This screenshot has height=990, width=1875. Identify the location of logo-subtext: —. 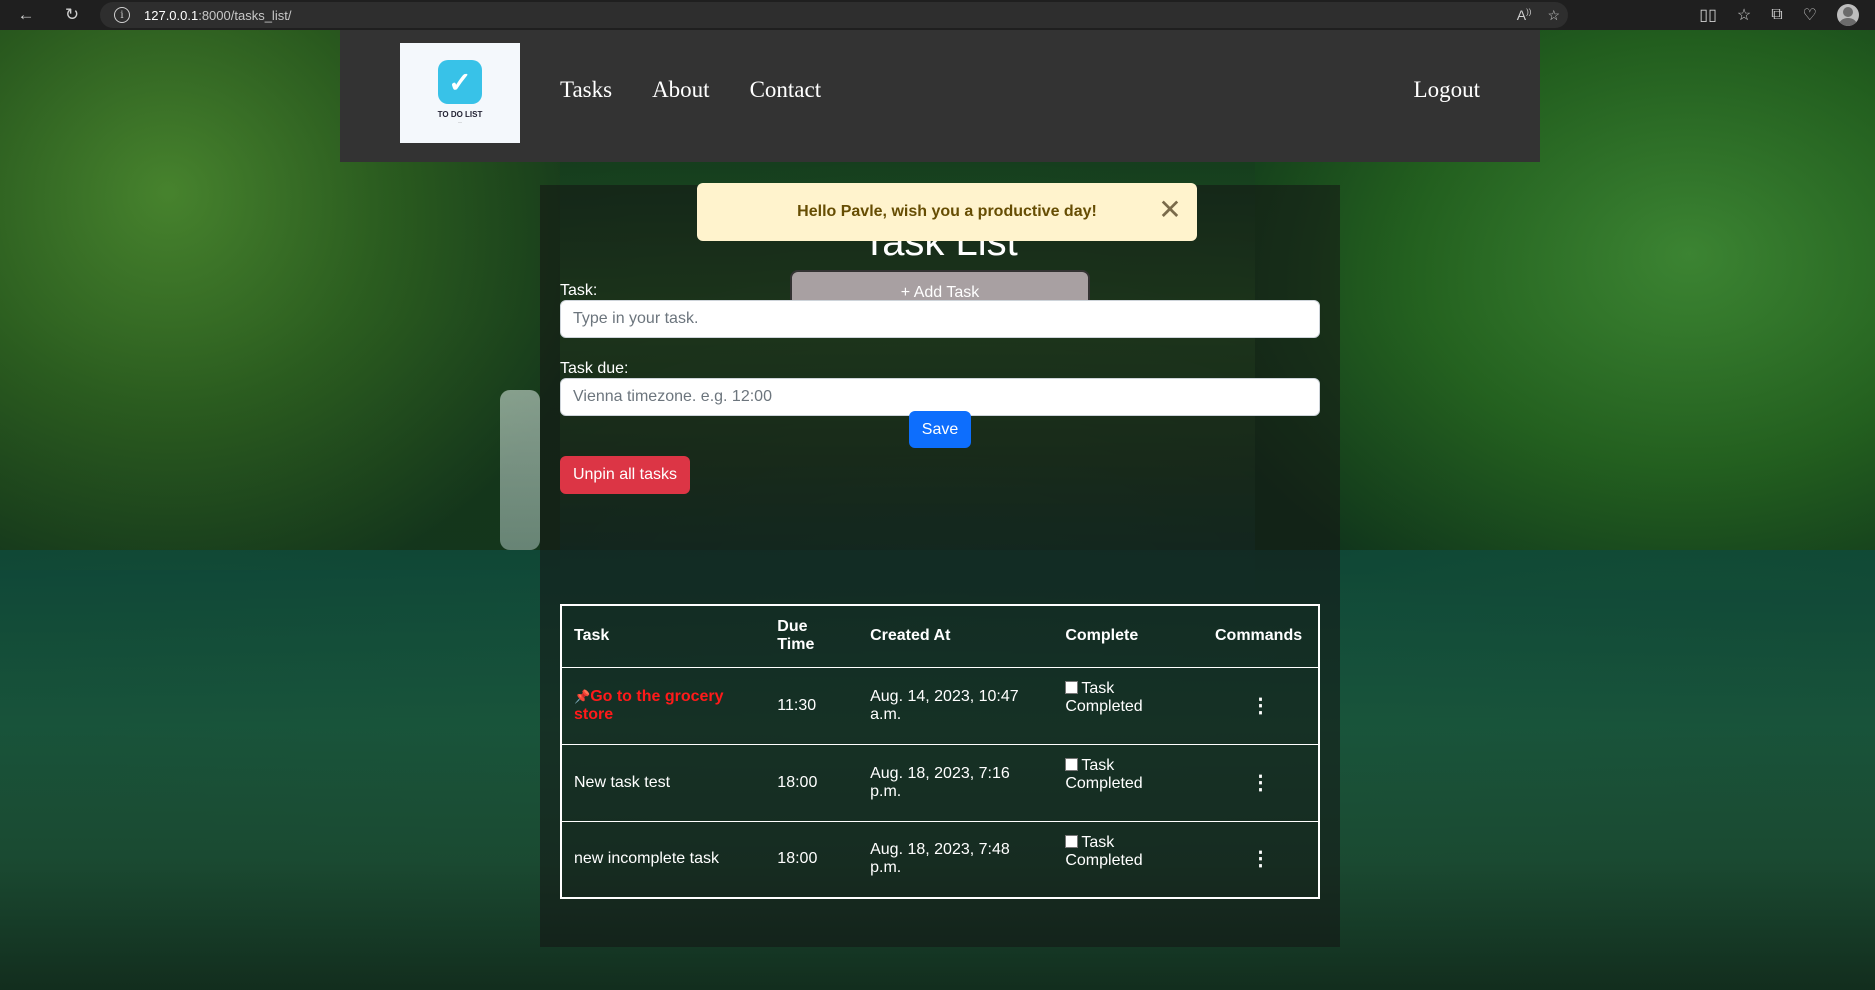
(460, 121).